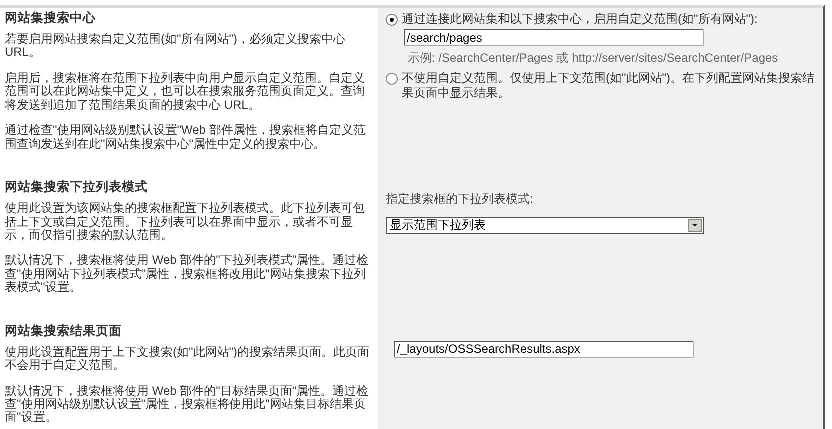 The width and height of the screenshot is (832, 429). I want to click on mode-dropdown: 显示范围下拉列表, so click(545, 225).